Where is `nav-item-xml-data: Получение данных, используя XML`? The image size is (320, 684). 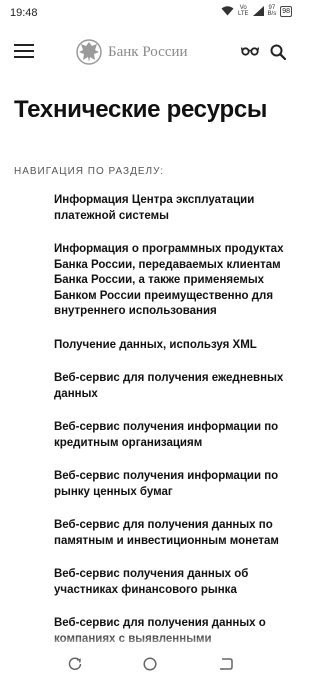
nav-item-xml-data: Получение данных, используя XML is located at coordinates (174, 346).